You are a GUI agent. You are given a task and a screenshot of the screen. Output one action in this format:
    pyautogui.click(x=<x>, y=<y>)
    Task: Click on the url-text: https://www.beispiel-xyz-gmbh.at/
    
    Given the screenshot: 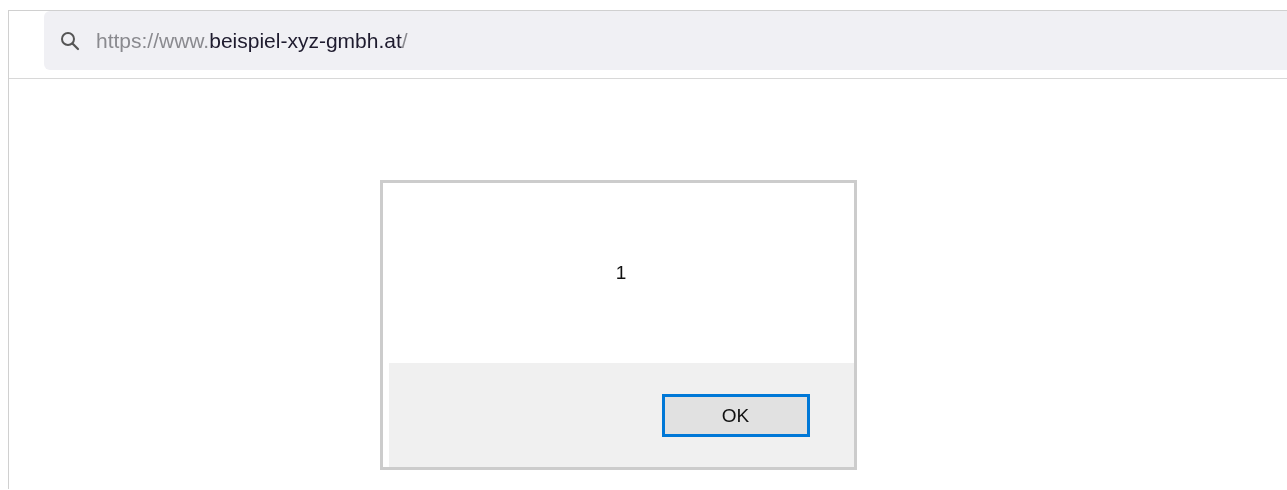 What is the action you would take?
    pyautogui.click(x=252, y=40)
    